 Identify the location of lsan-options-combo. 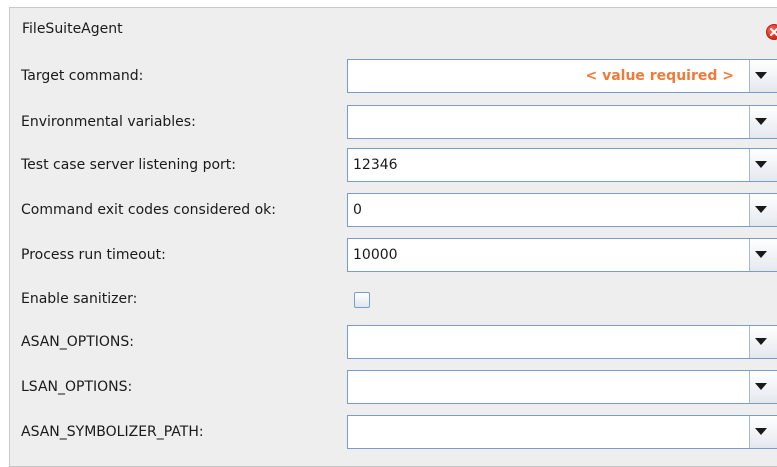
(562, 387).